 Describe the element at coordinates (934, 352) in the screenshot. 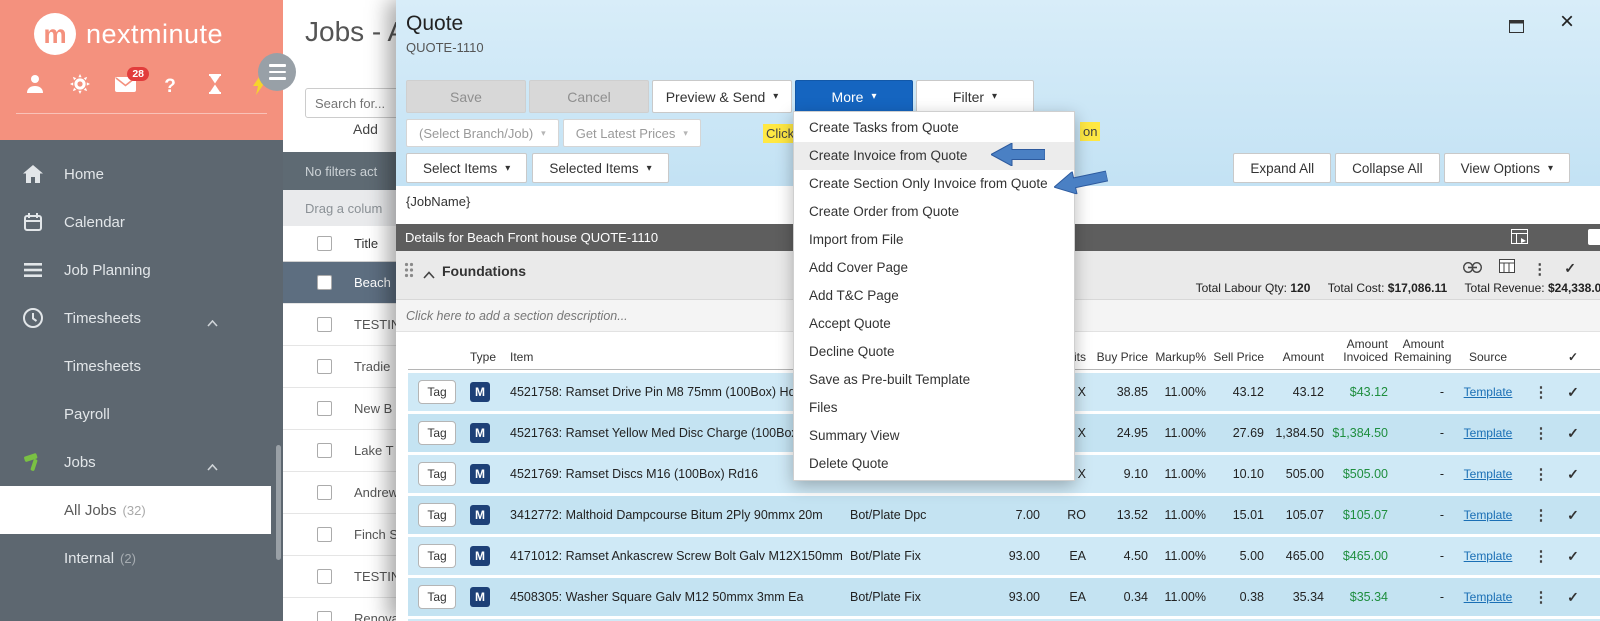

I see `menu-item-decline-quote: Decline Quote` at that location.